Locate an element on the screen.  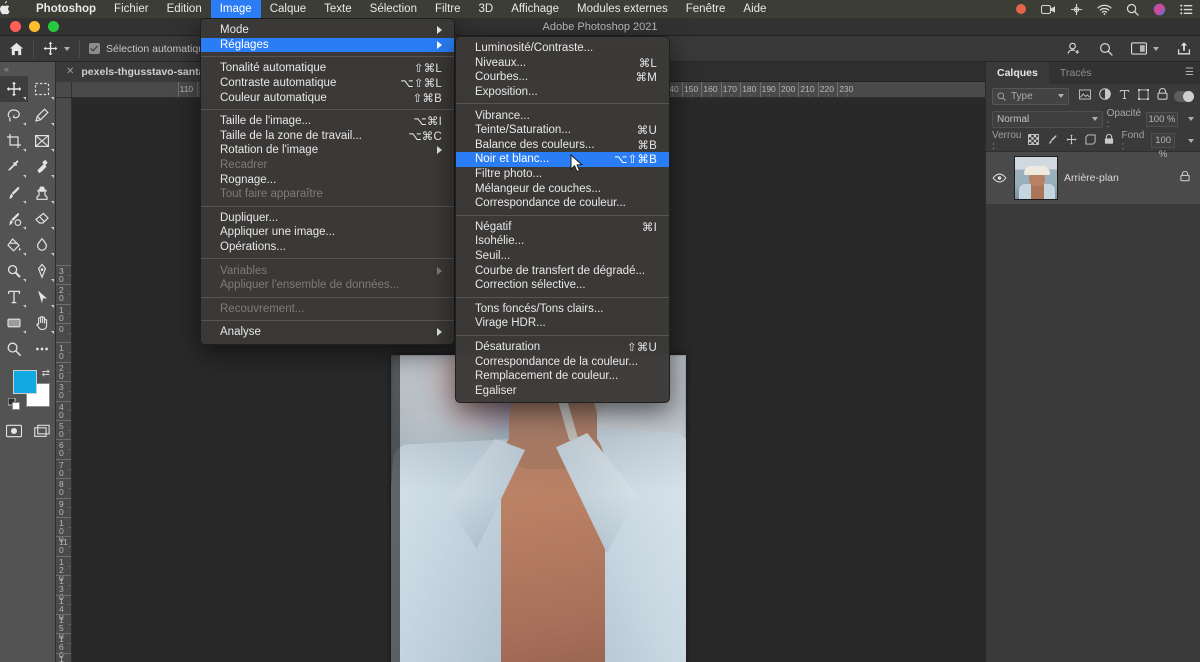
layer-row: Arrière-plan is located at coordinates (1093, 178).